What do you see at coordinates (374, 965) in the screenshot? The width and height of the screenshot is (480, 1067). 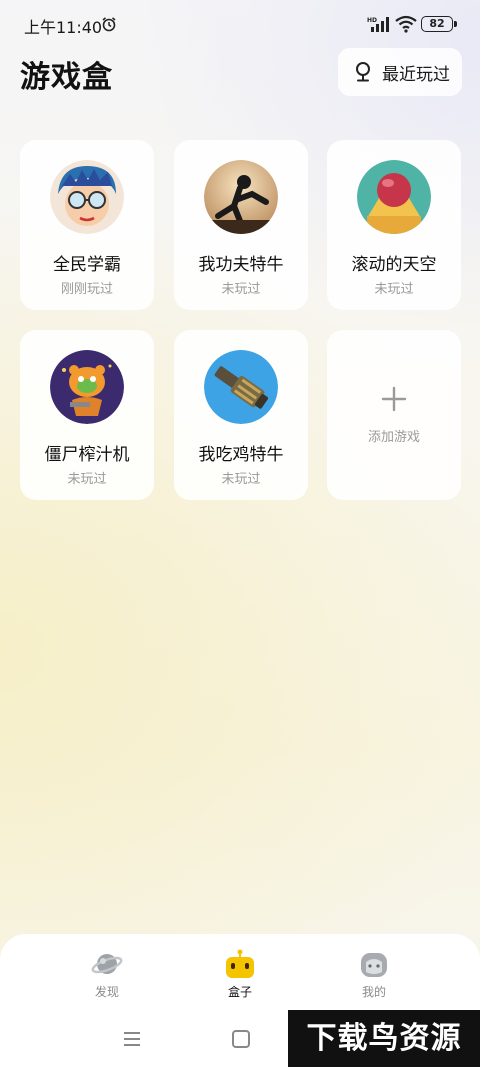 I see `face-icon` at bounding box center [374, 965].